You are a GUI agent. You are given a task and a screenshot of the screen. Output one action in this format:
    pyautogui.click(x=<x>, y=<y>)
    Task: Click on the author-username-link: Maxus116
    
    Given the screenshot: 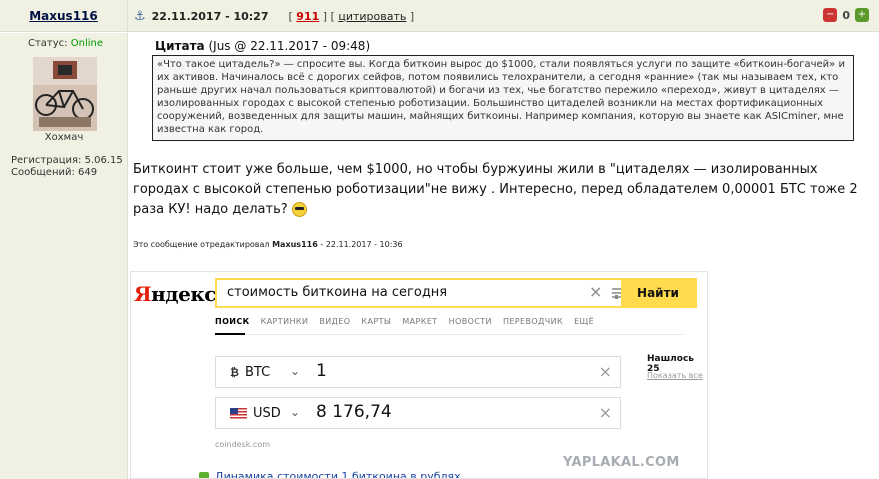 What is the action you would take?
    pyautogui.click(x=63, y=16)
    